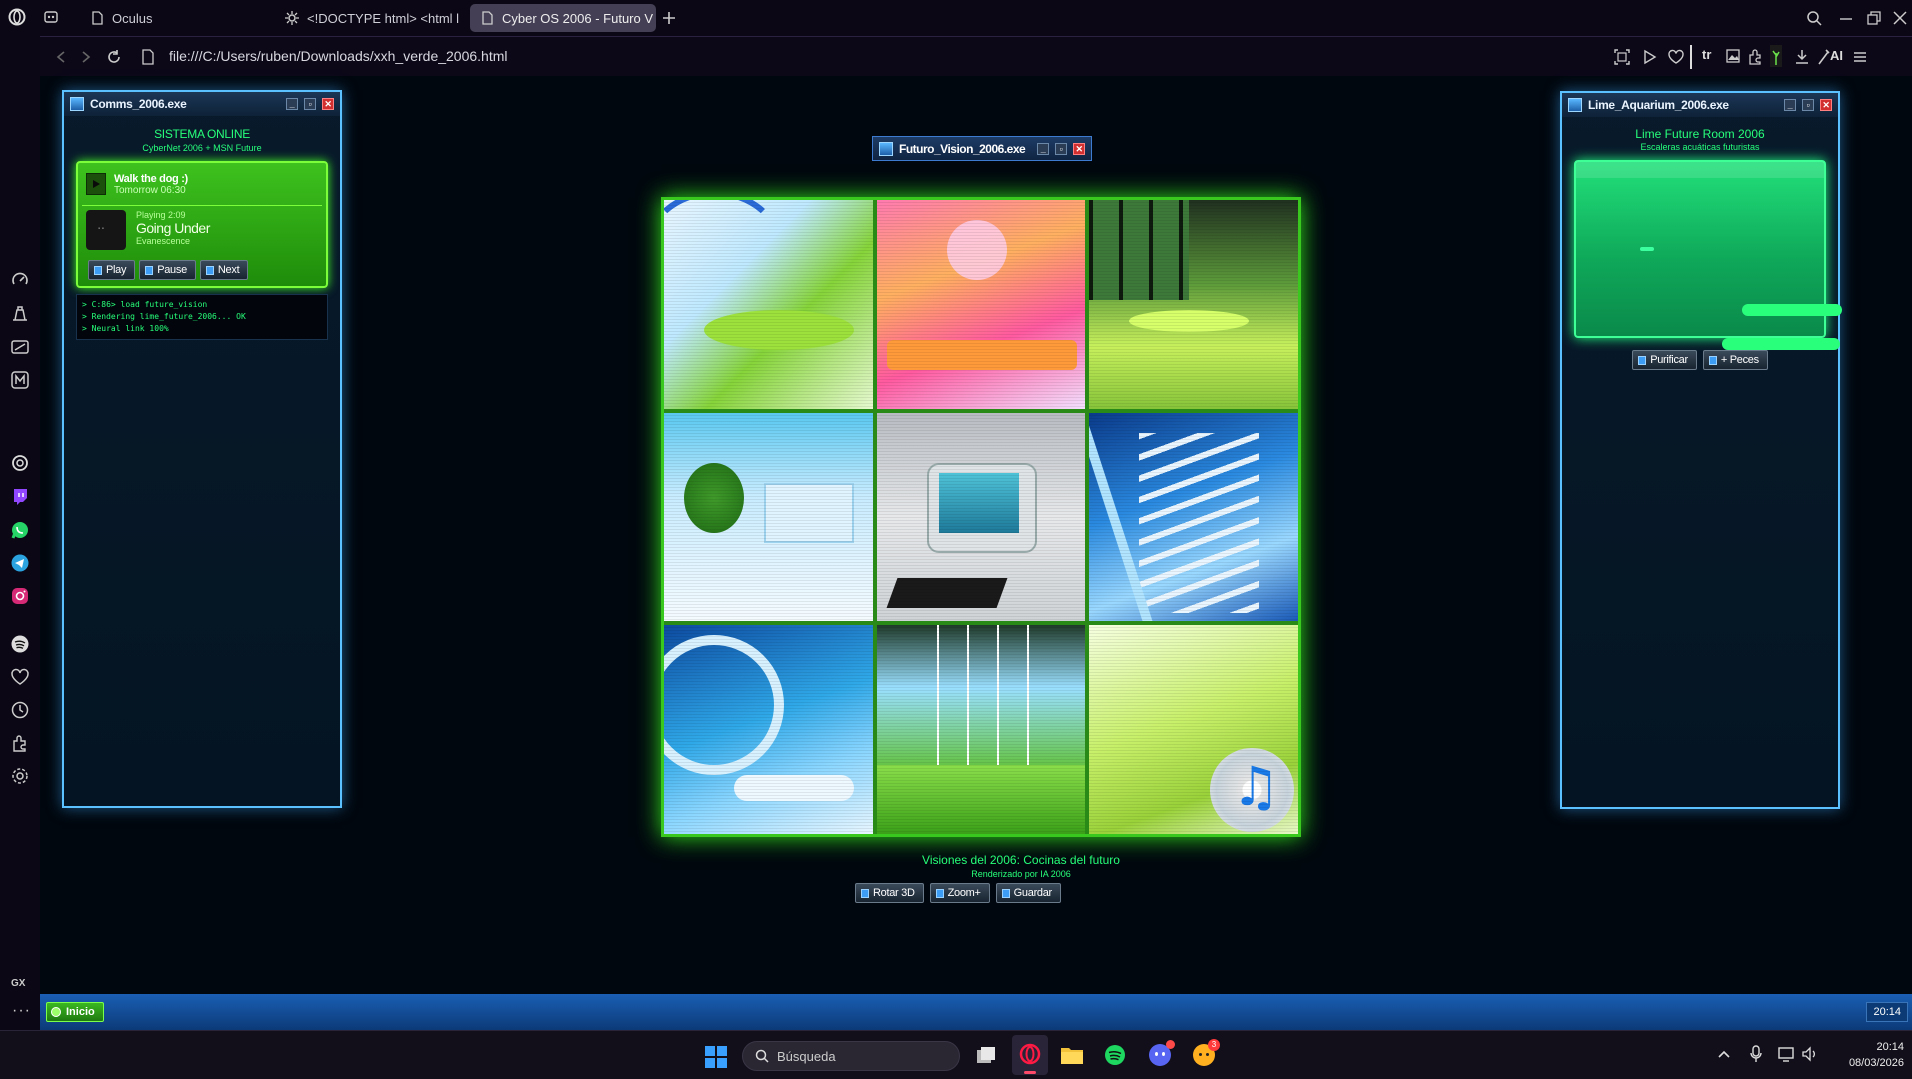 The image size is (1912, 1079). I want to click on page-clock: 20:14, so click(1887, 1012).